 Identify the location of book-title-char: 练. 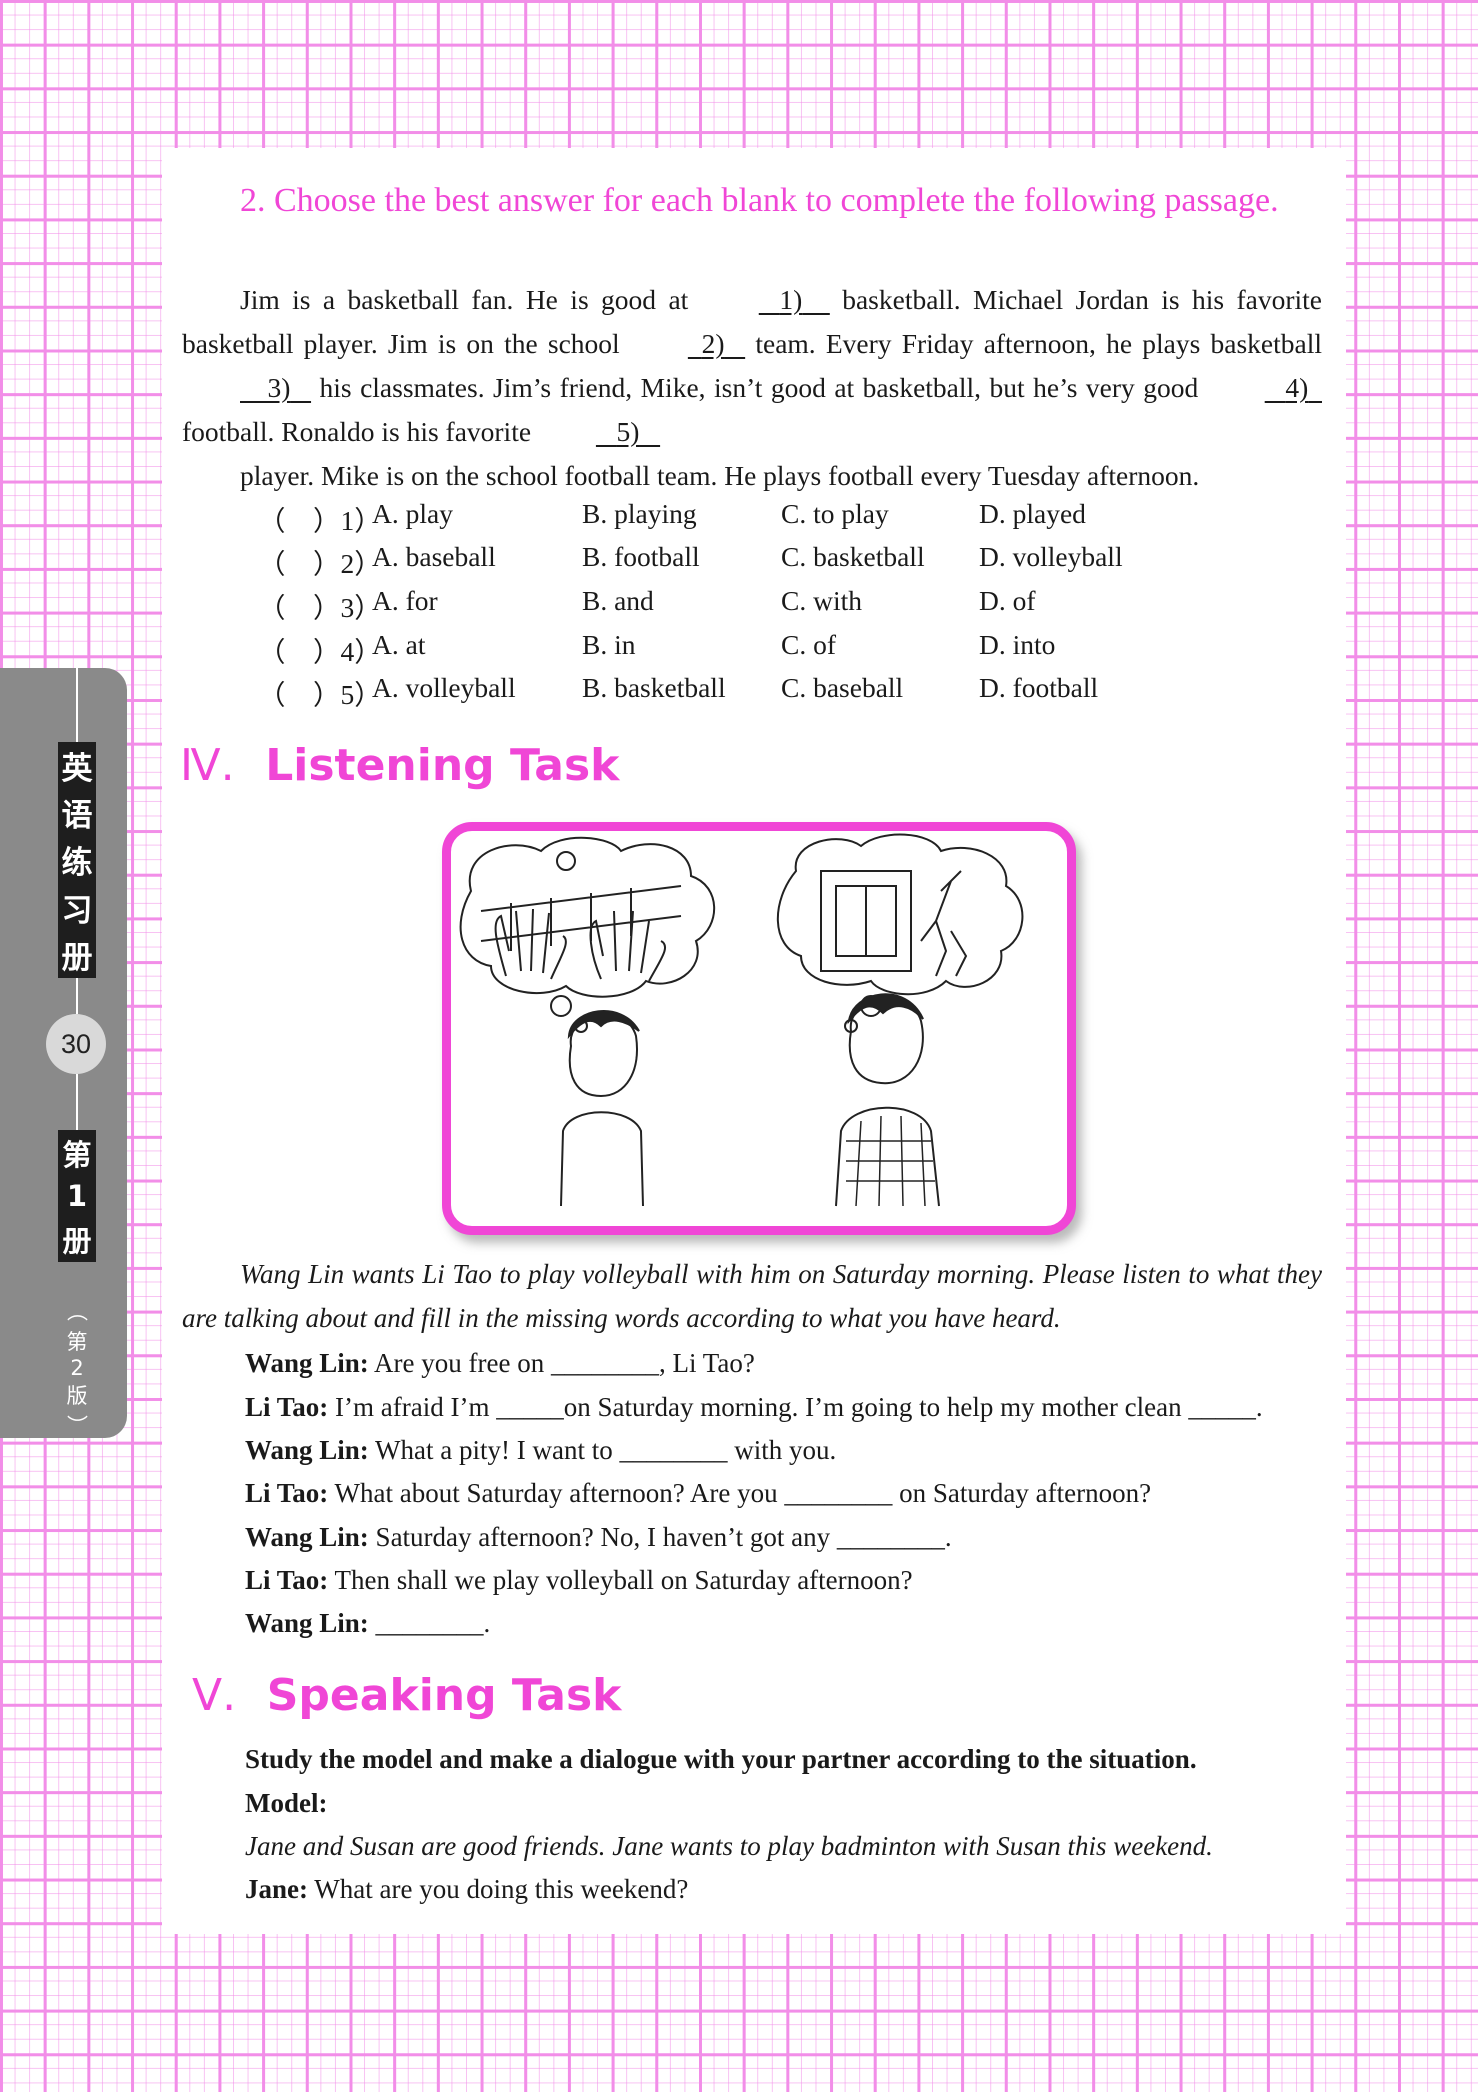
(77, 863).